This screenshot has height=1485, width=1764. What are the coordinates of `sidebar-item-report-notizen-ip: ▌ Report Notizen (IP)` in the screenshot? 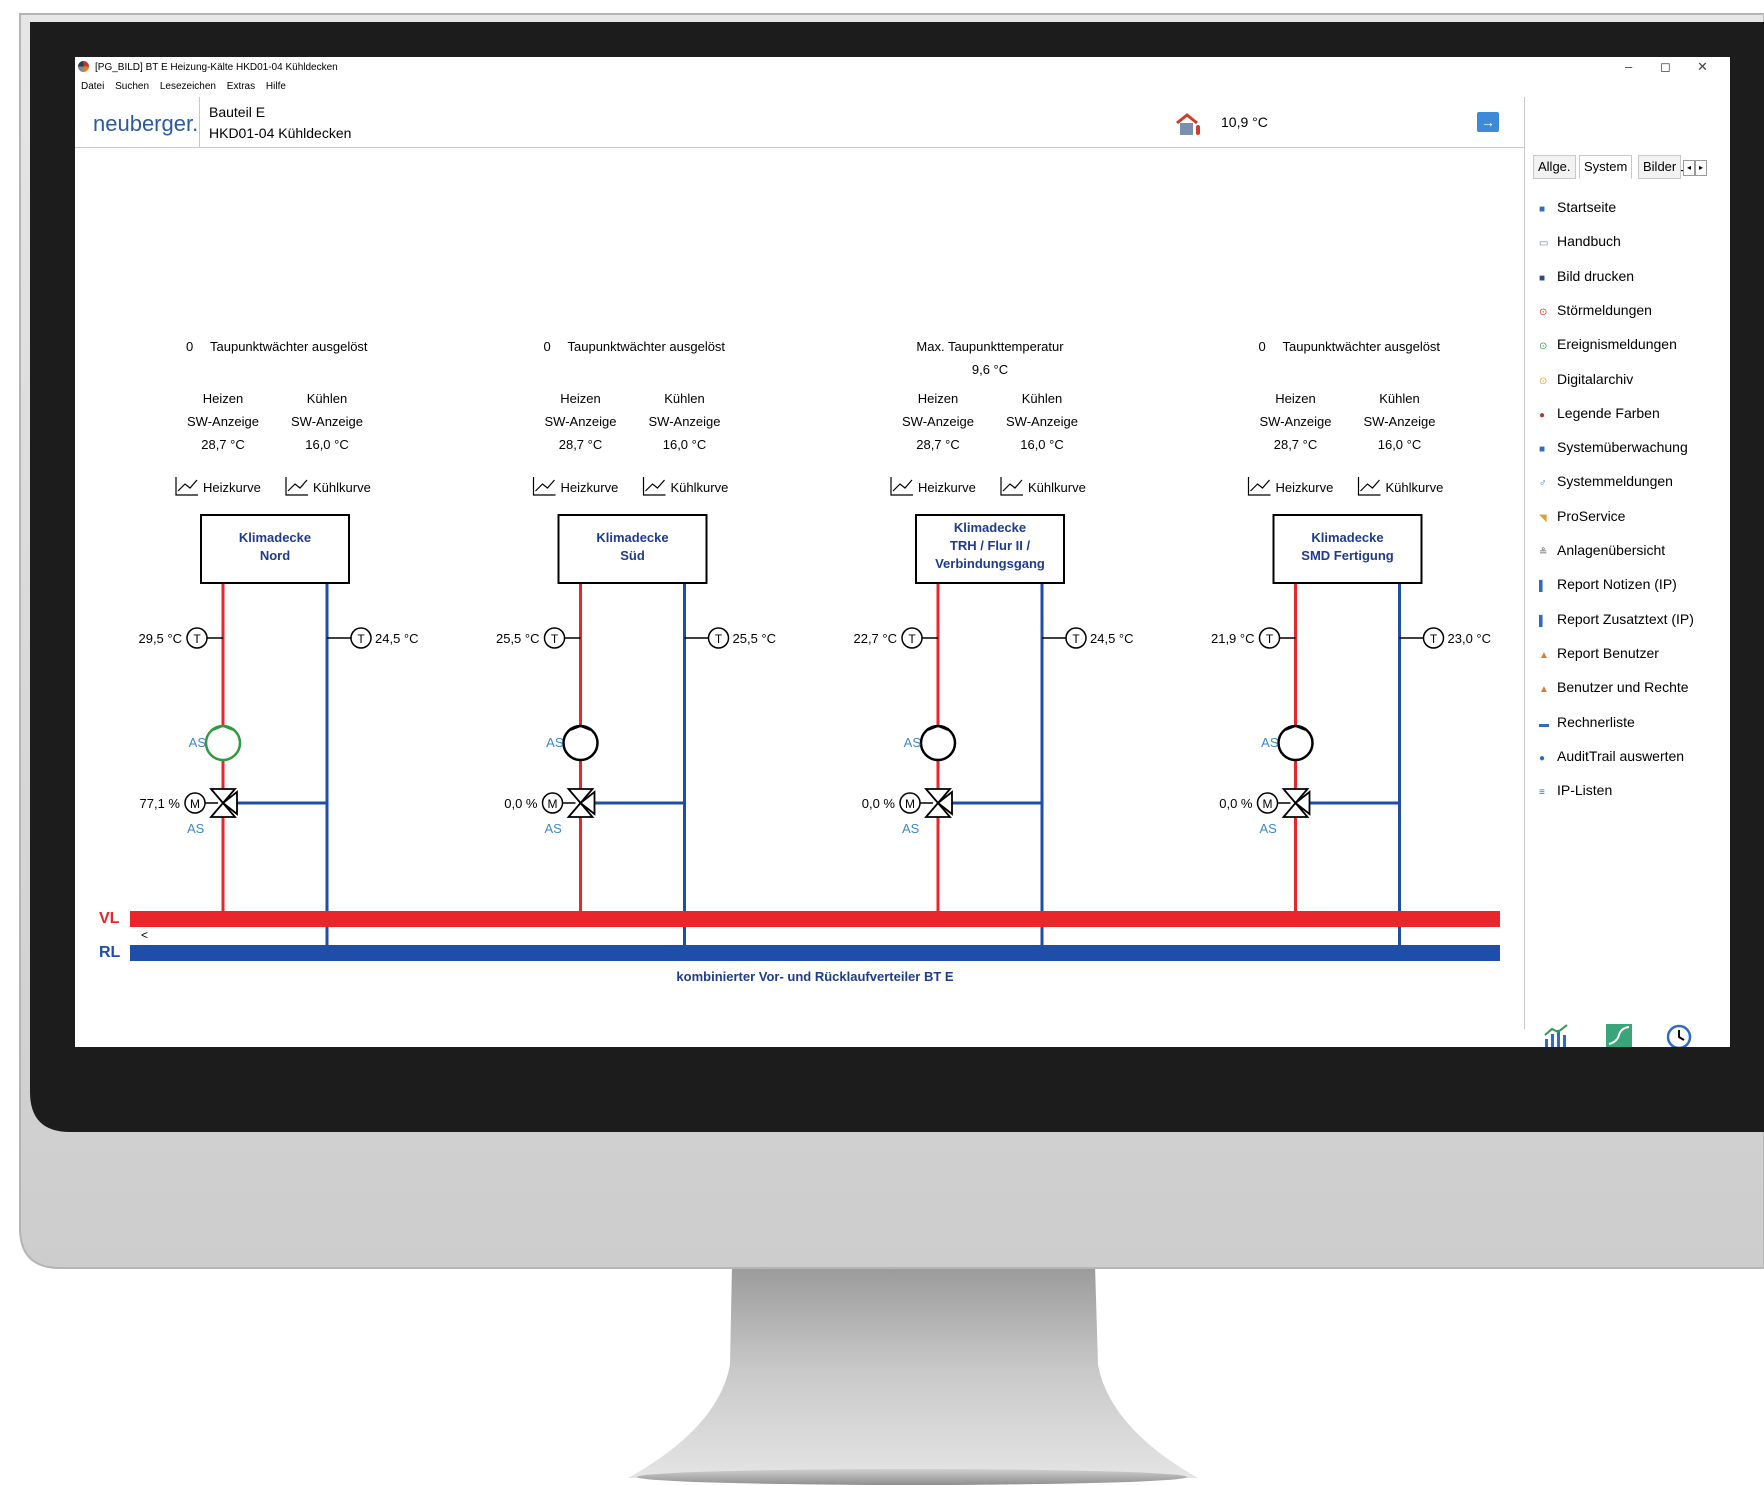 It's located at (1608, 584).